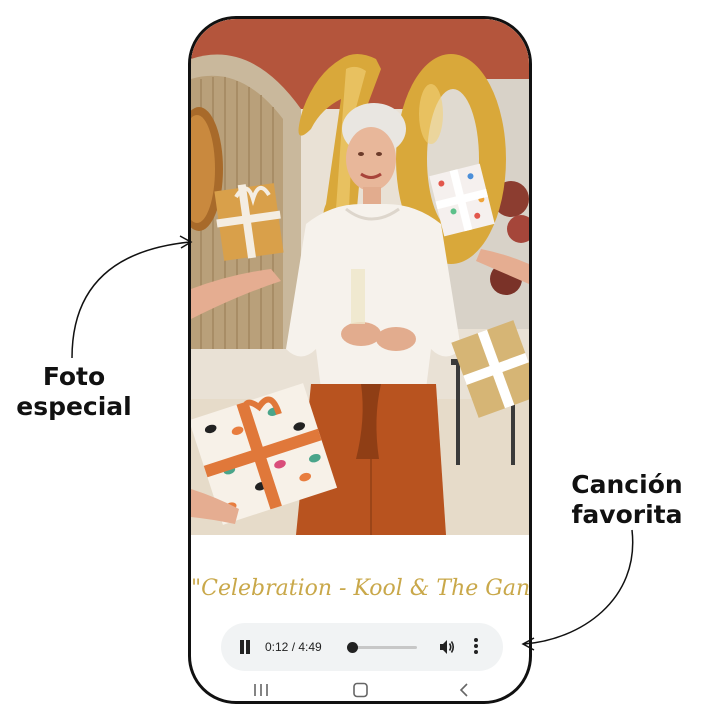  Describe the element at coordinates (476, 647) in the screenshot. I see `more-vert-icon` at that location.